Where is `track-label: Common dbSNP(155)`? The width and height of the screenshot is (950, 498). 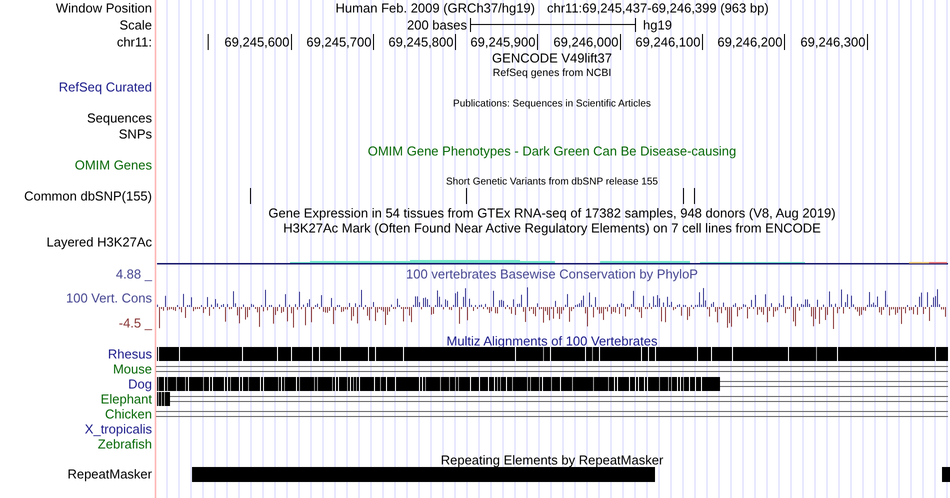
track-label: Common dbSNP(155) is located at coordinates (88, 196).